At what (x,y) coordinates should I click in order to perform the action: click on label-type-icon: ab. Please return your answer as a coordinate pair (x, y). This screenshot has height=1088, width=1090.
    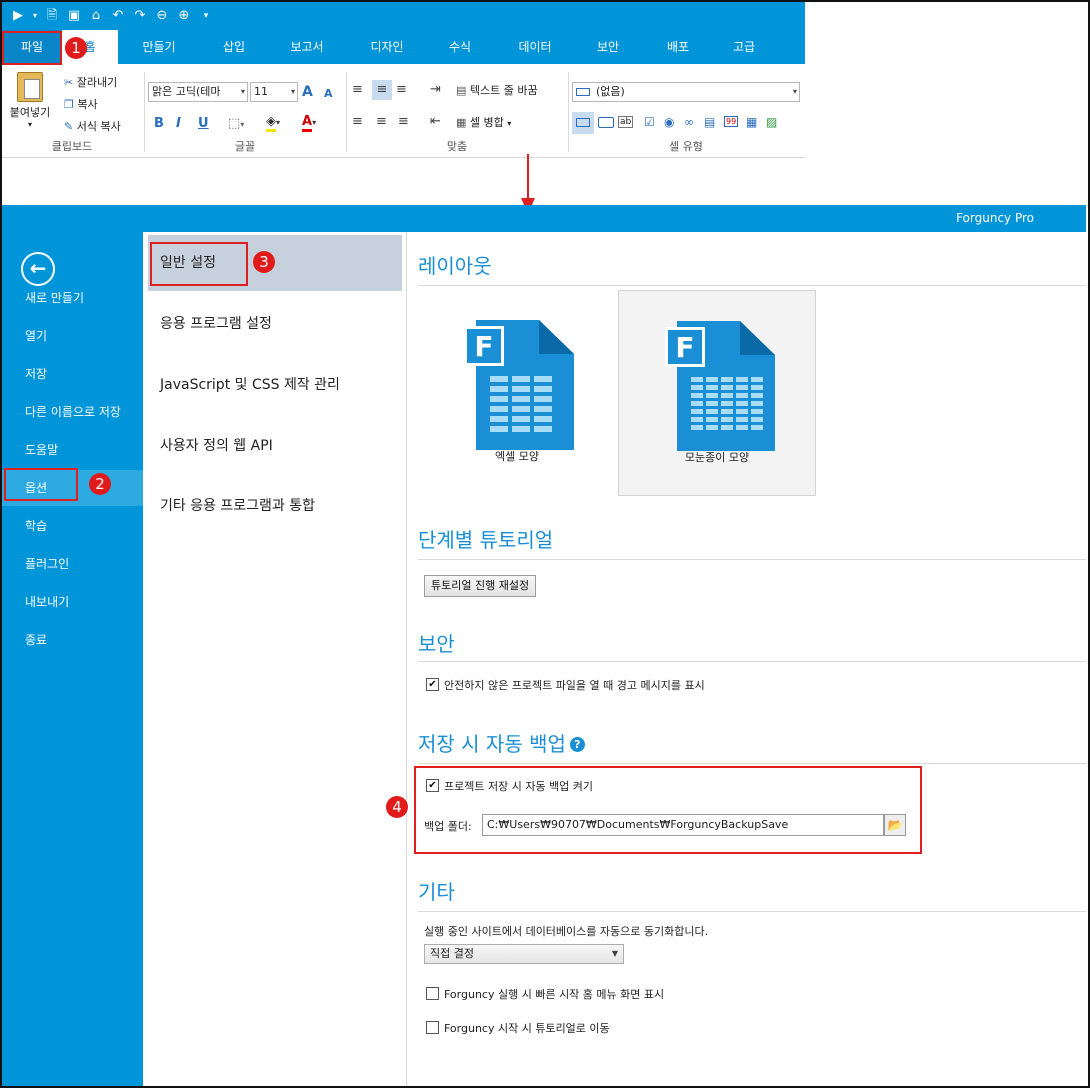
    Looking at the image, I should click on (626, 122).